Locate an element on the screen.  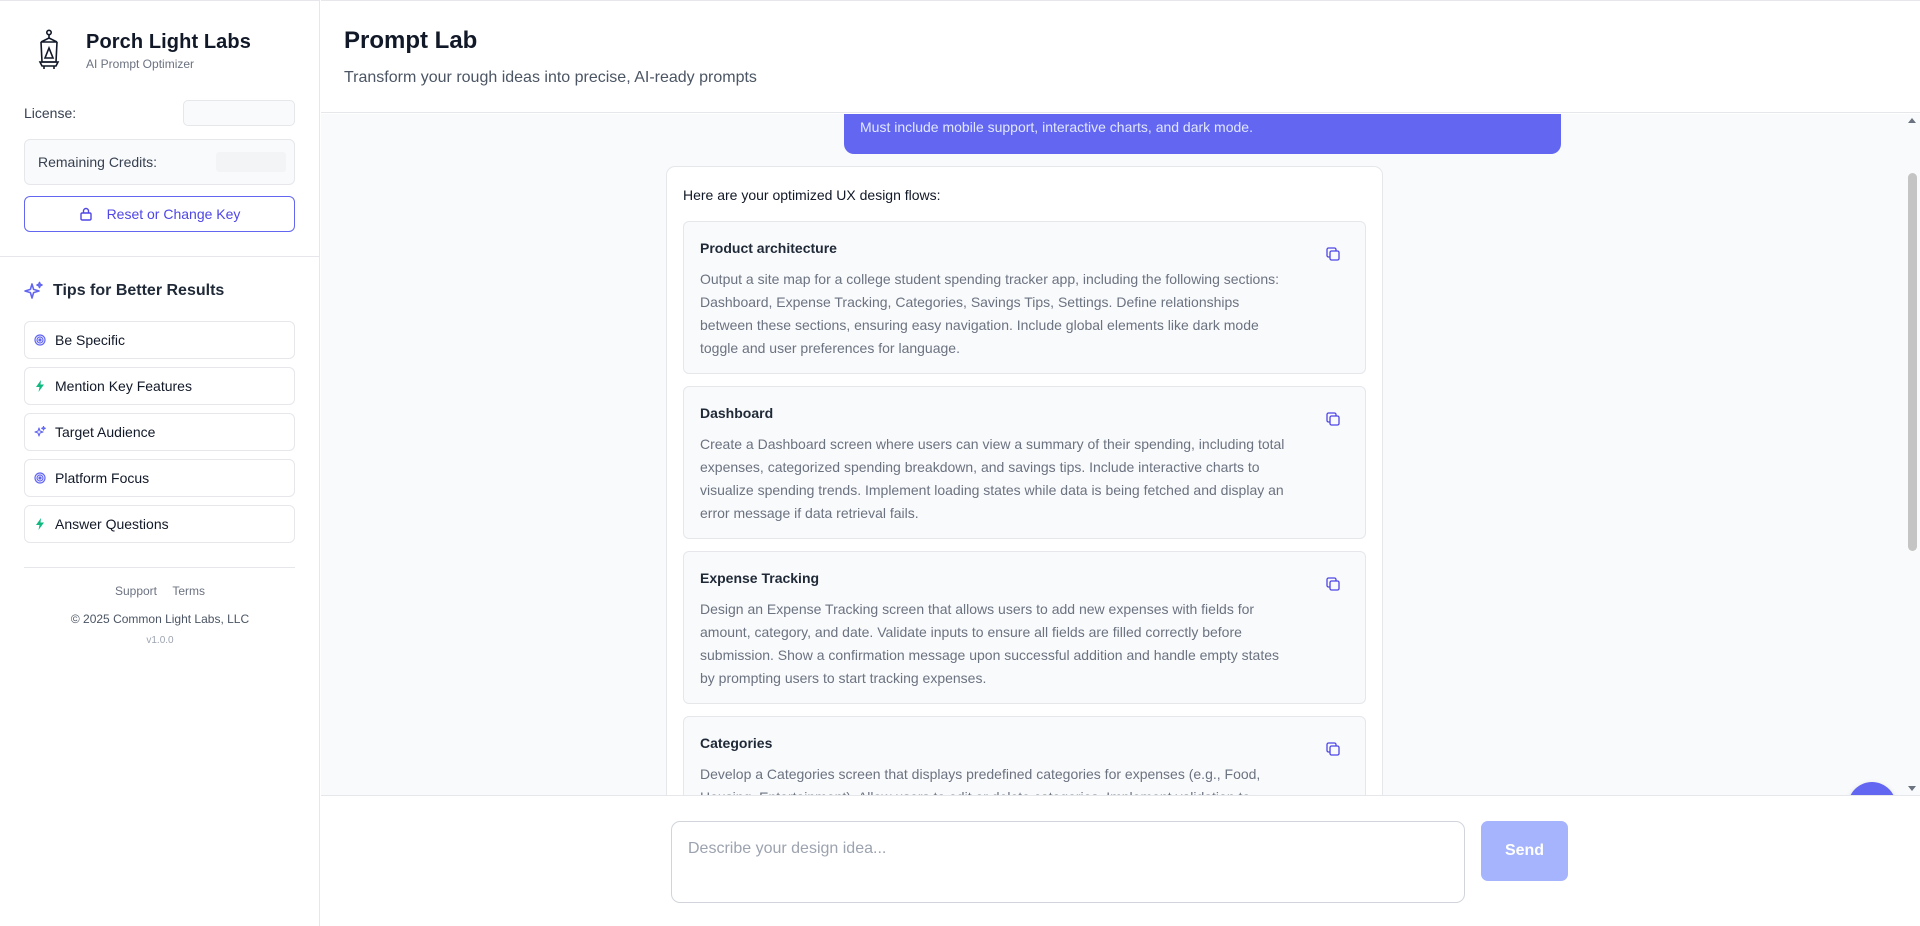
tip-mention-key-features: Mention Key Features is located at coordinates (159, 386).